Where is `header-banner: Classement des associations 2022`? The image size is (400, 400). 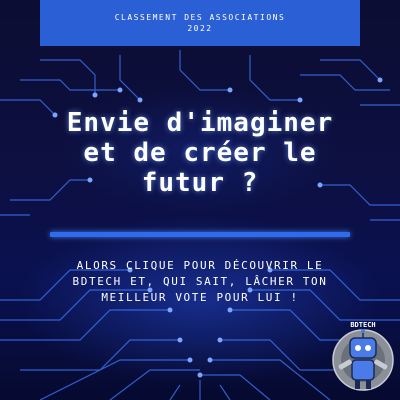
header-banner: Classement des associations 2022 is located at coordinates (200, 23).